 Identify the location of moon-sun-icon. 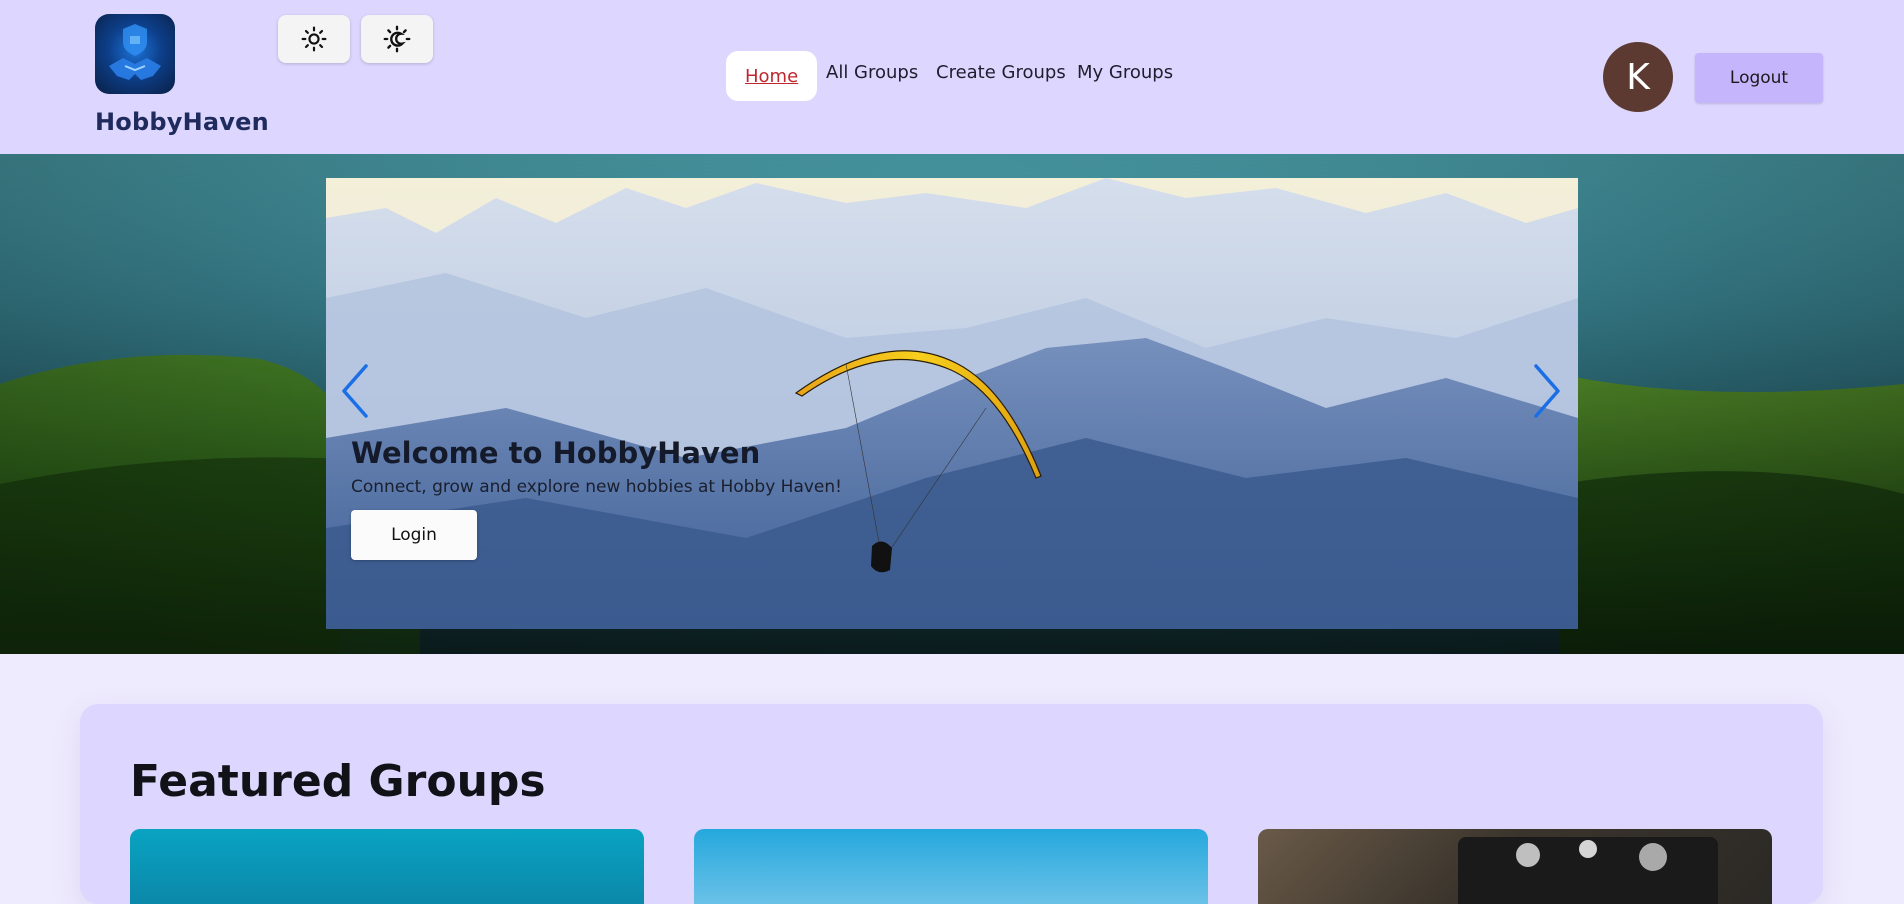
(397, 39).